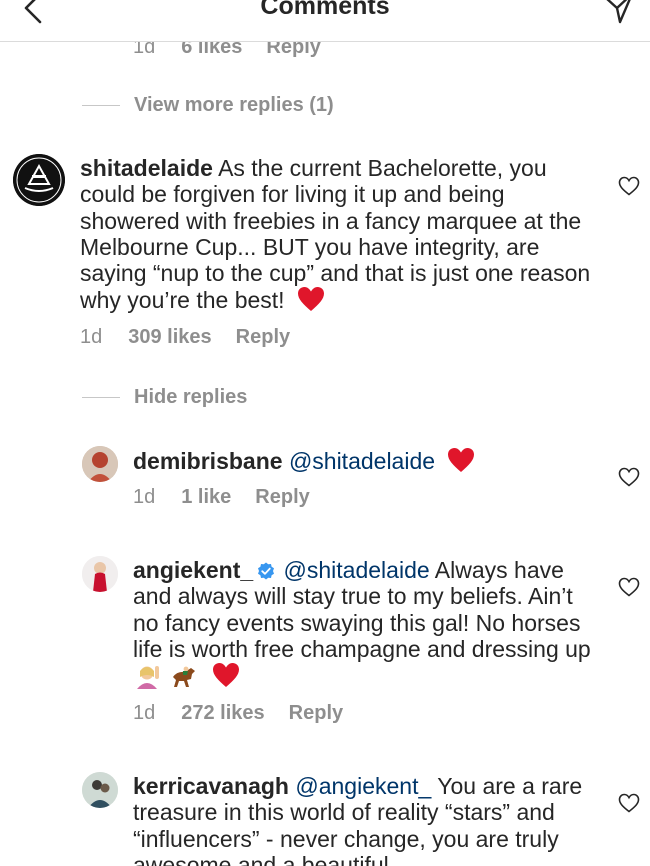 Image resolution: width=650 pixels, height=866 pixels. I want to click on header-bar: Comments, so click(325, 21).